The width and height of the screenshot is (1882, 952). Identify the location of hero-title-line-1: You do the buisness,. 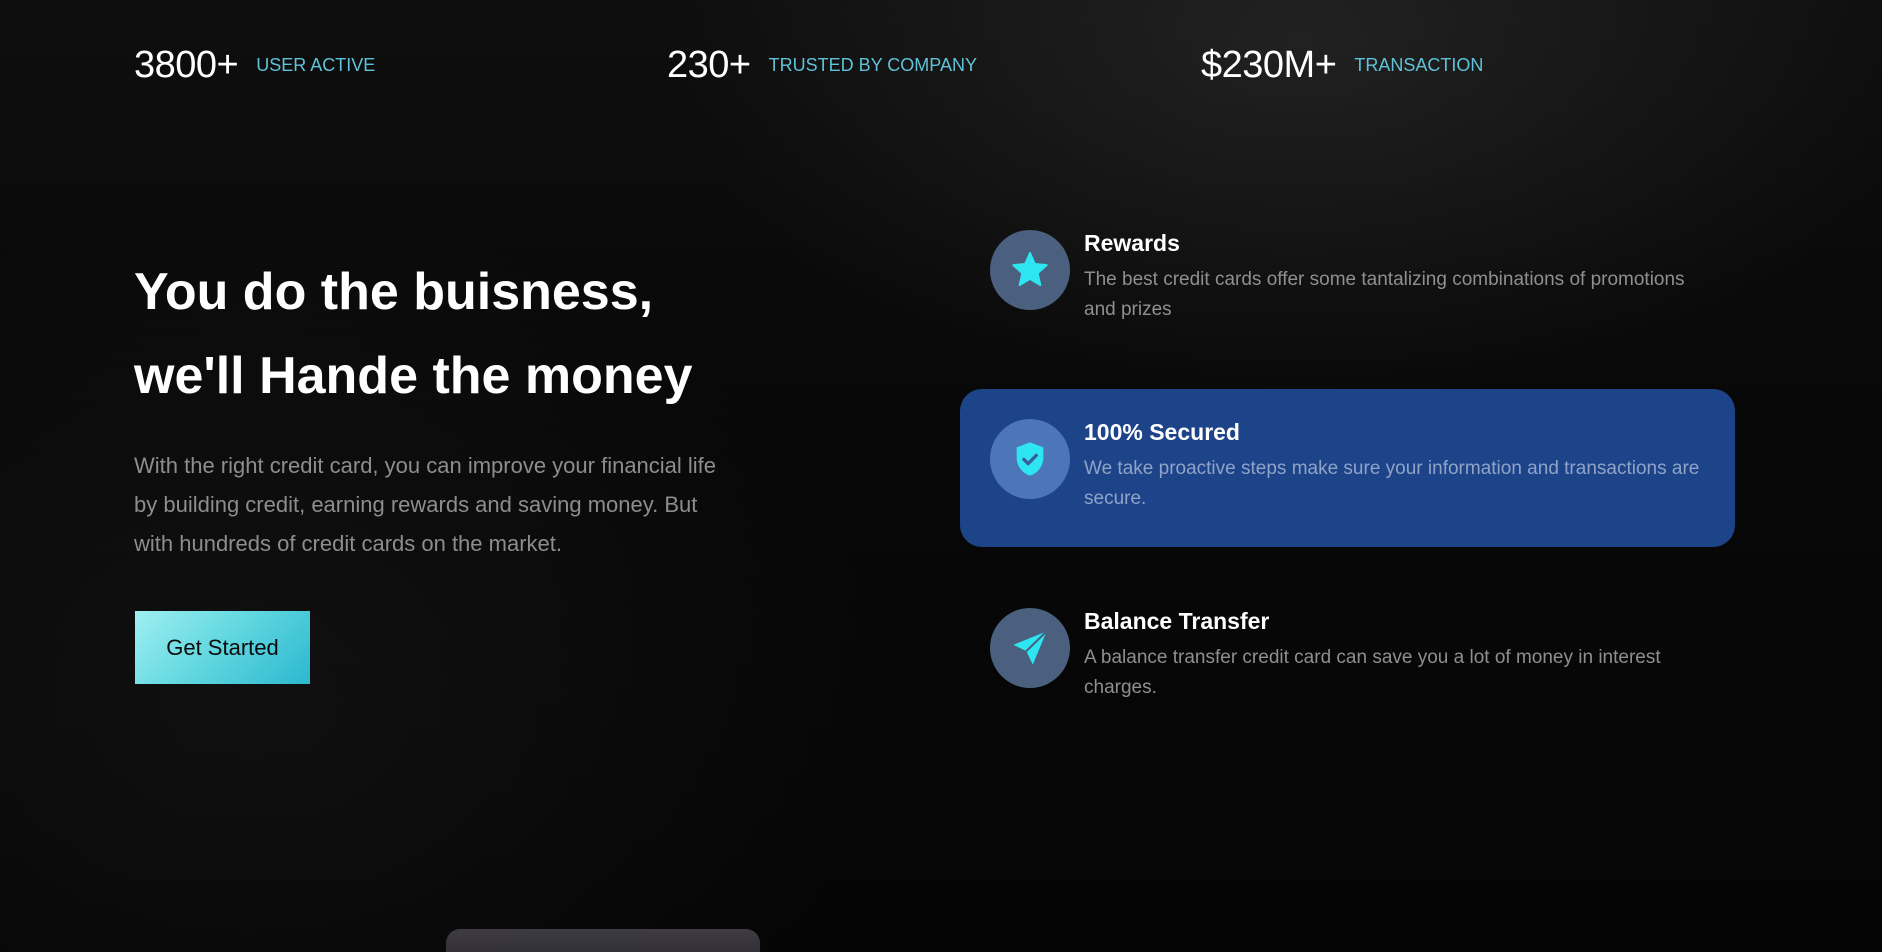
(394, 292).